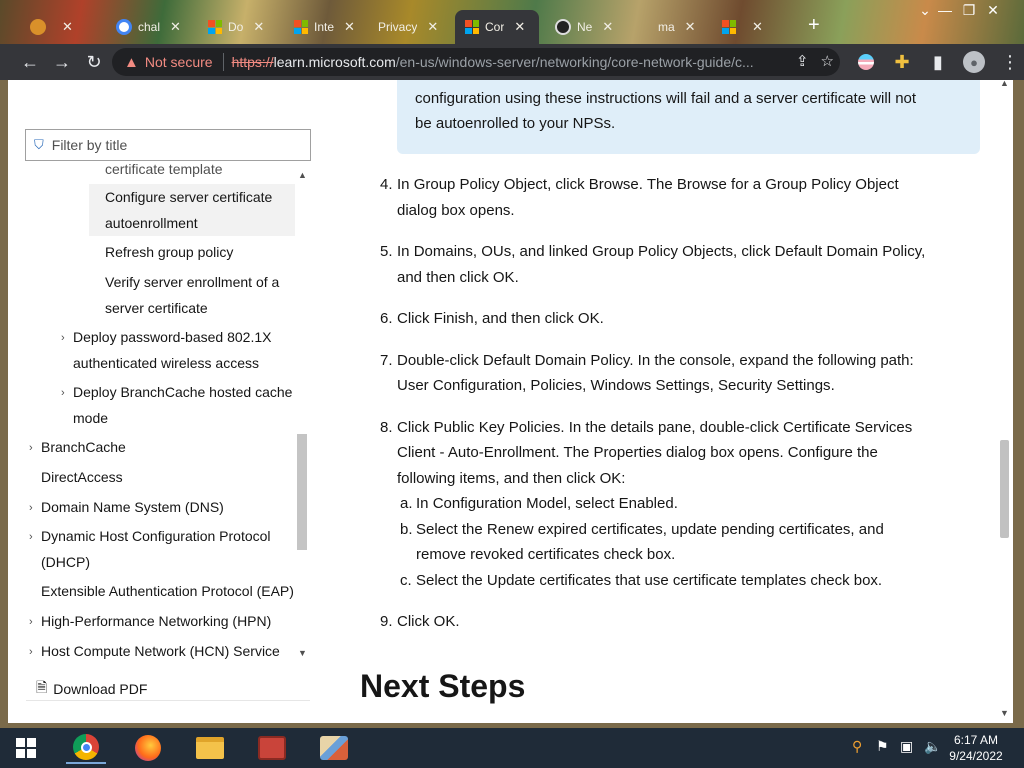 Image resolution: width=1024 pixels, height=768 pixels. Describe the element at coordinates (584, 27) in the screenshot. I see `browser-tab: Ne ✕` at that location.